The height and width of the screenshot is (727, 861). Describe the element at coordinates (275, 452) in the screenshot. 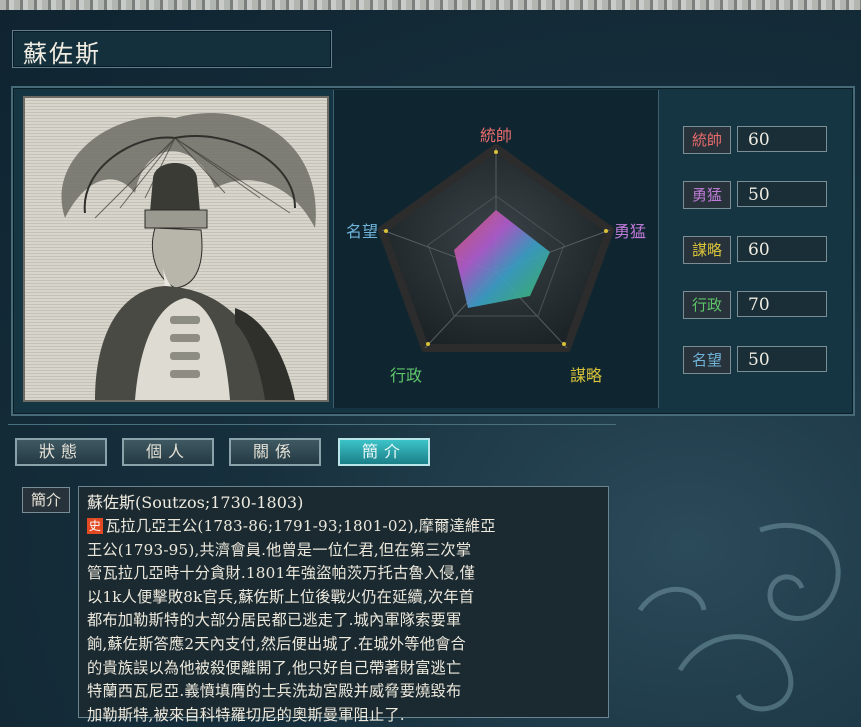

I see `tab-relations: 關係` at that location.